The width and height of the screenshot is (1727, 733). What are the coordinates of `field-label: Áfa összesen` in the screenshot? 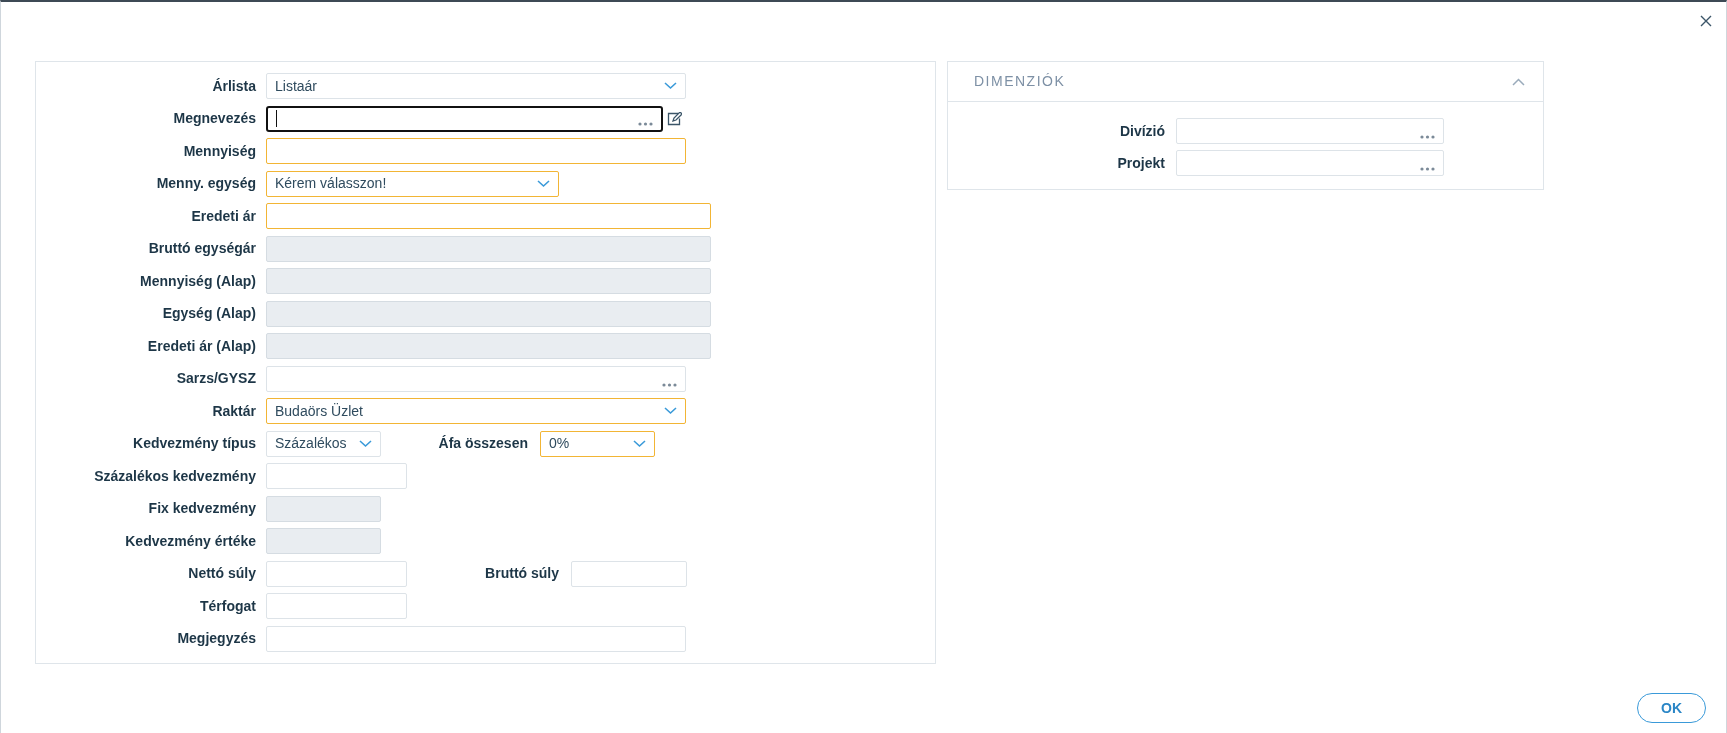 It's located at (482, 443).